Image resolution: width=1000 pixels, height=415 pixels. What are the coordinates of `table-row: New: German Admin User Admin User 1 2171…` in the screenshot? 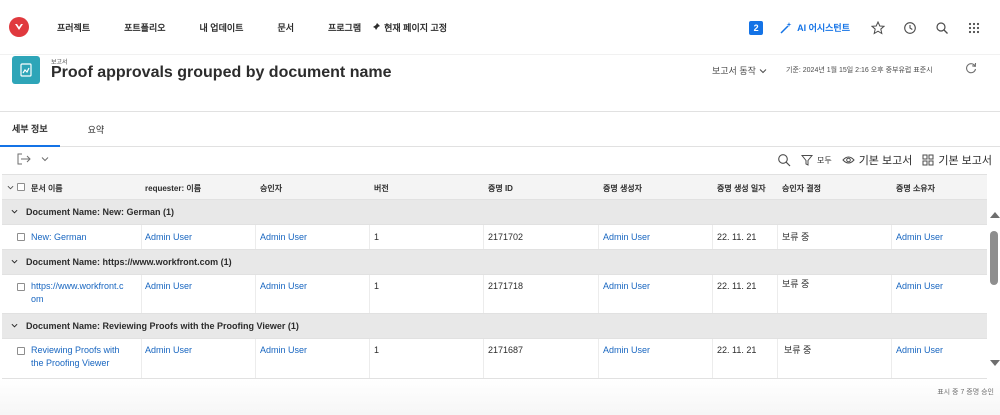 It's located at (494, 237).